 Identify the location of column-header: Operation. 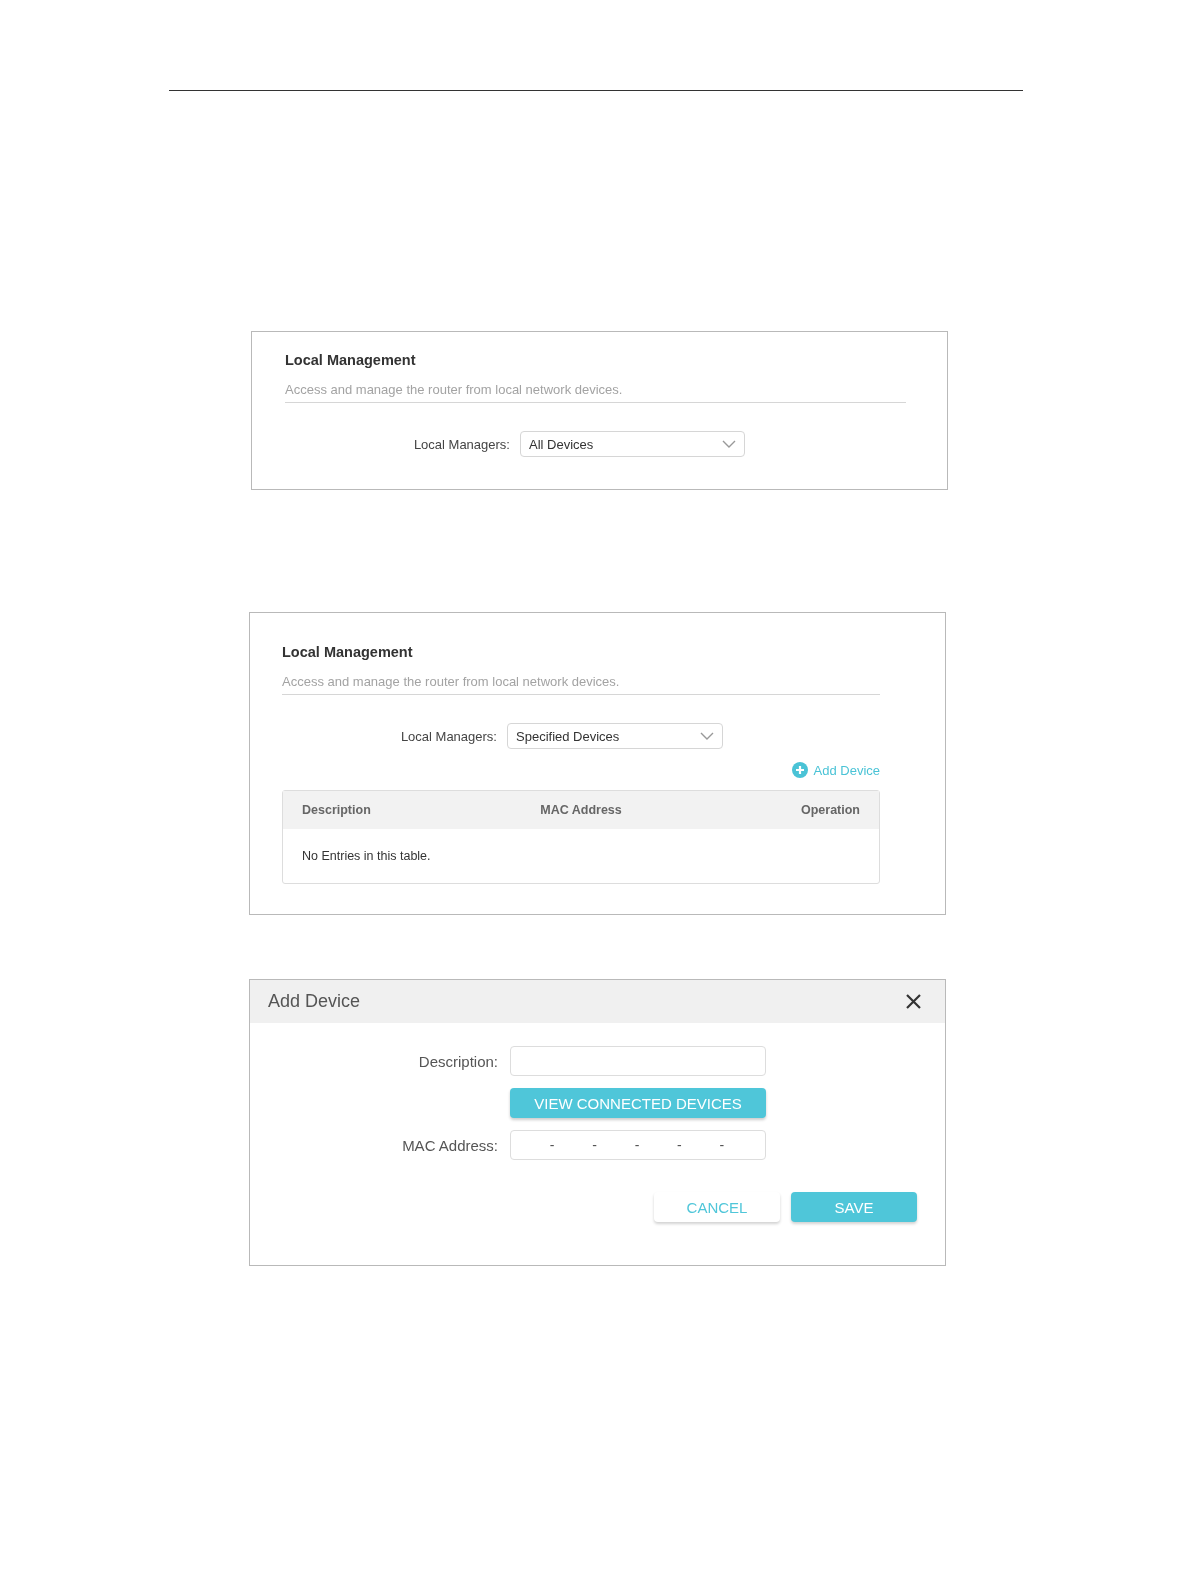
(829, 810).